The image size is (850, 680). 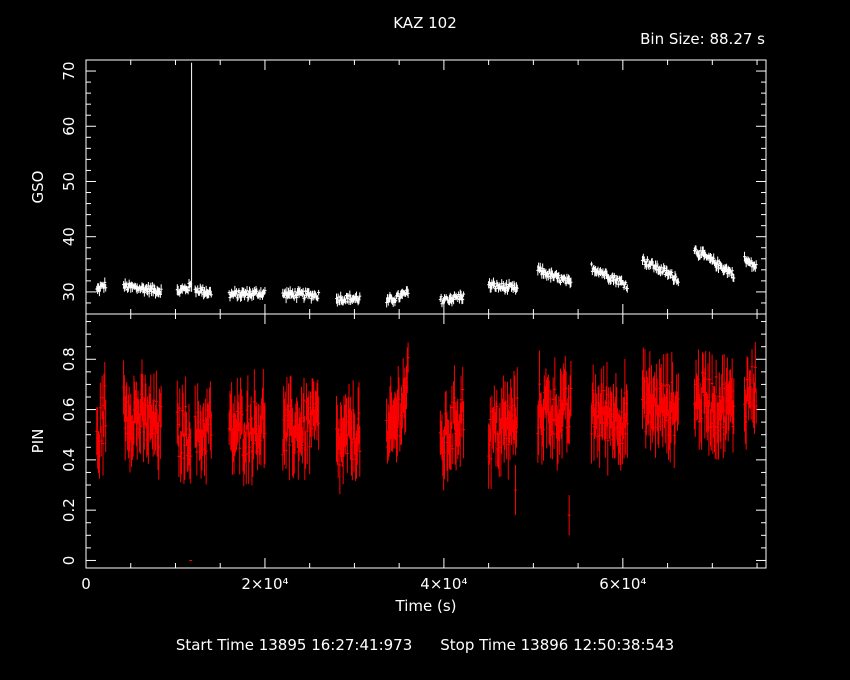 I want to click on start-time: Start Time 13895 16:27:41:973, so click(x=294, y=645).